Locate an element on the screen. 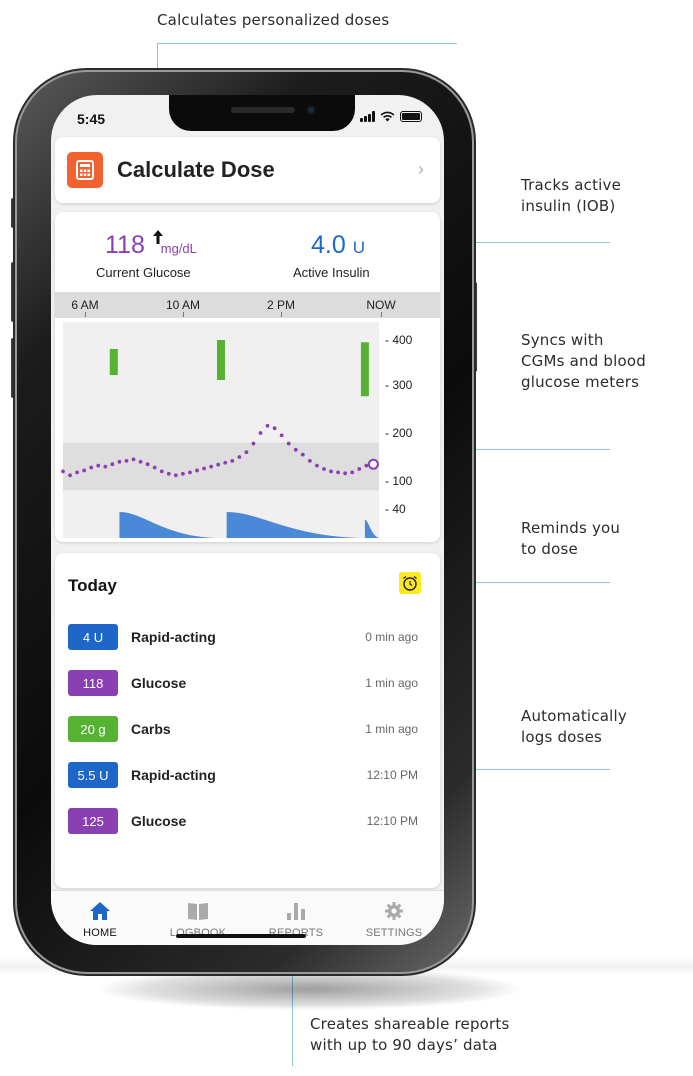 The height and width of the screenshot is (1076, 693). today-title: Today is located at coordinates (92, 585).